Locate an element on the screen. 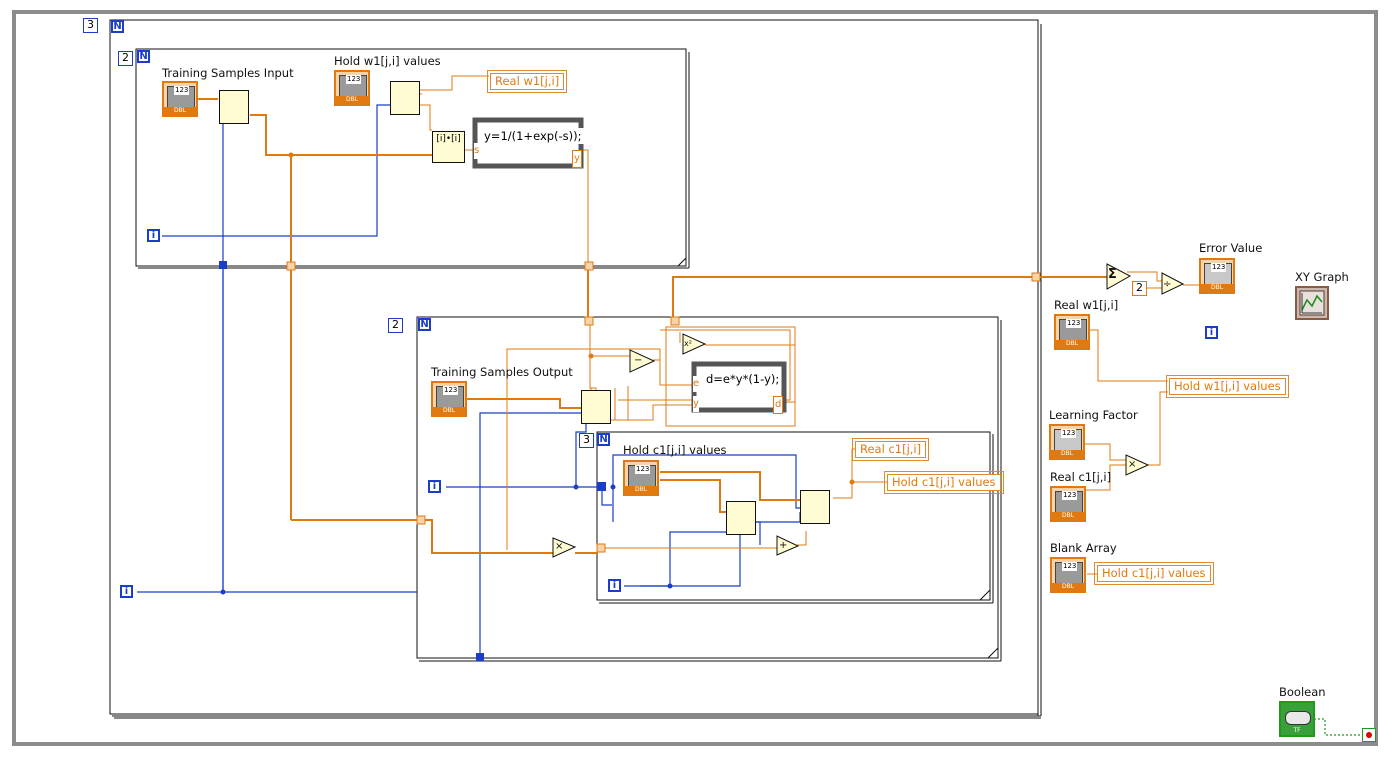 Image resolution: width=1395 pixels, height=763 pixels. local-var-hold-w1: Hold w1[j,i] values is located at coordinates (1227, 386).